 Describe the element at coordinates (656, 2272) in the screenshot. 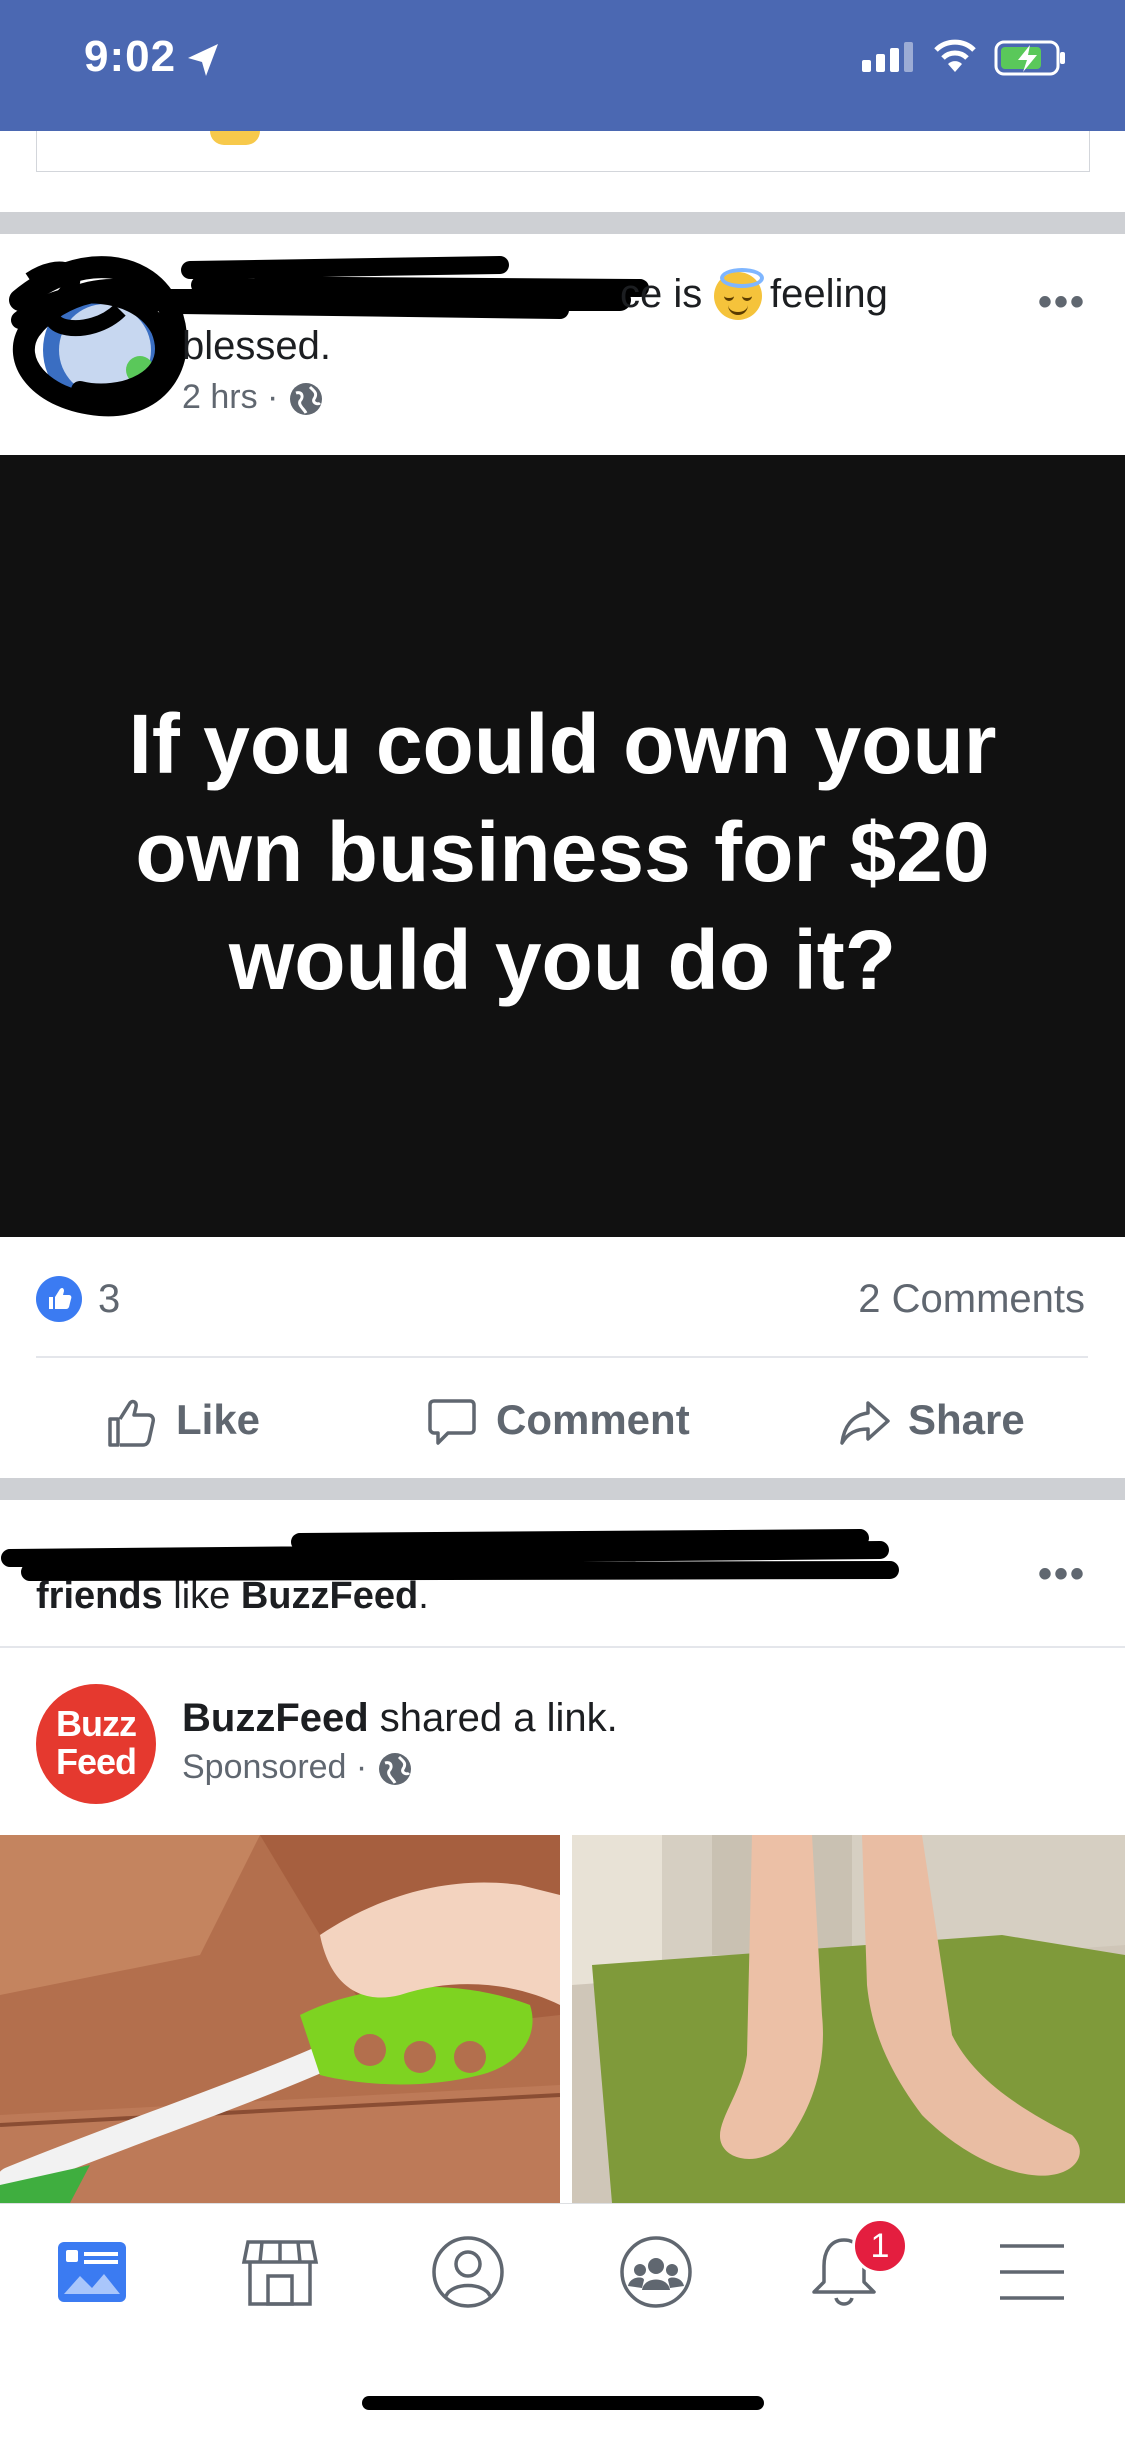

I see `groups-tab-icon` at that location.